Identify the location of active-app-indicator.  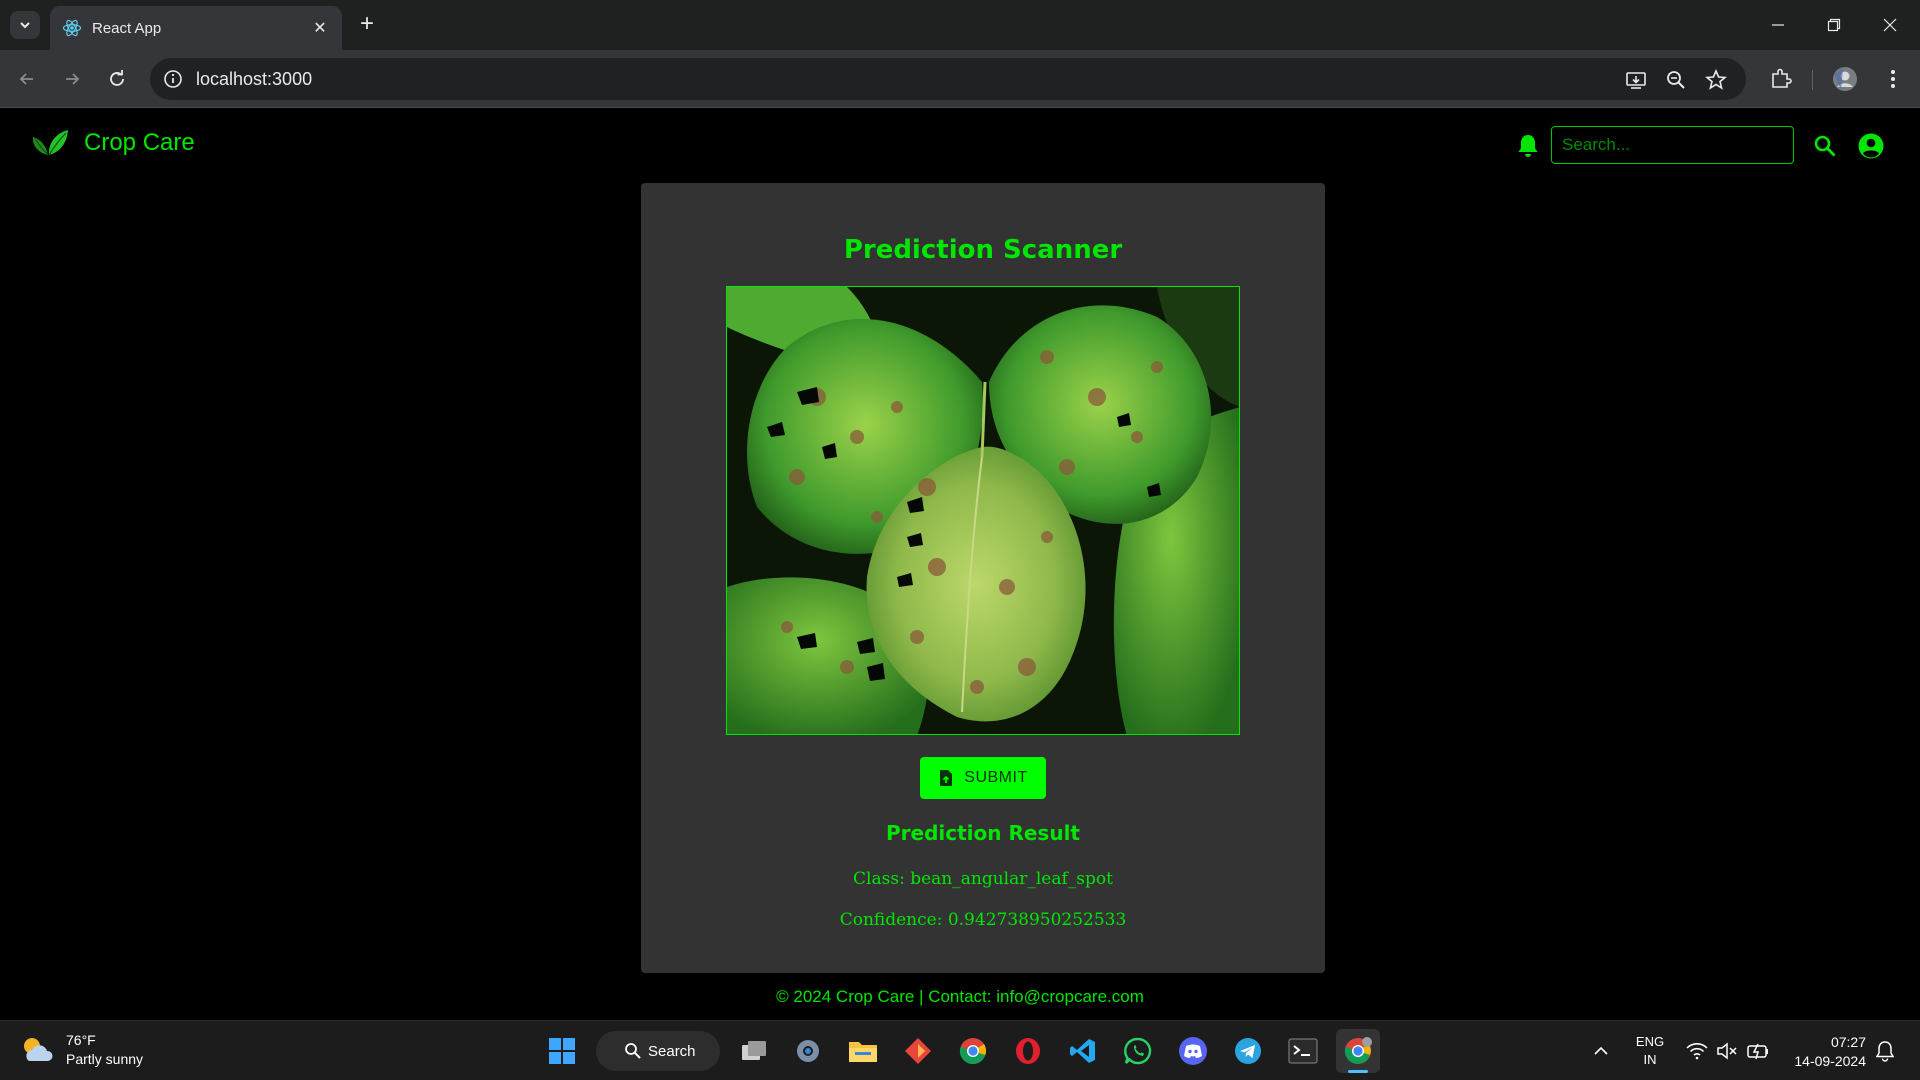
(1358, 1071).